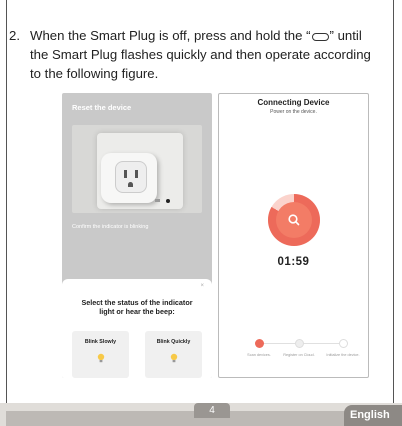  I want to click on blink-slowly-option: Blink Slowly, so click(100, 354).